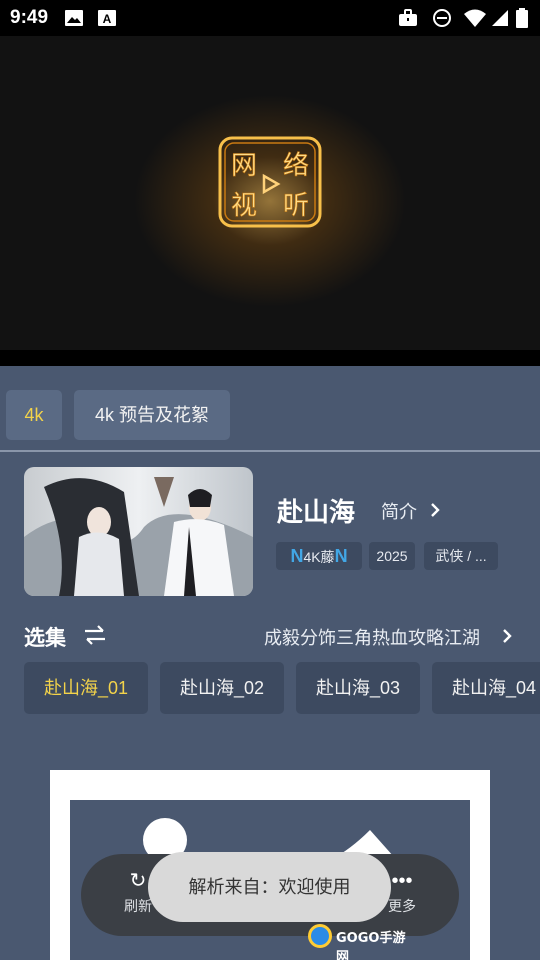 This screenshot has width=540, height=960. I want to click on gallery-icon, so click(74, 18).